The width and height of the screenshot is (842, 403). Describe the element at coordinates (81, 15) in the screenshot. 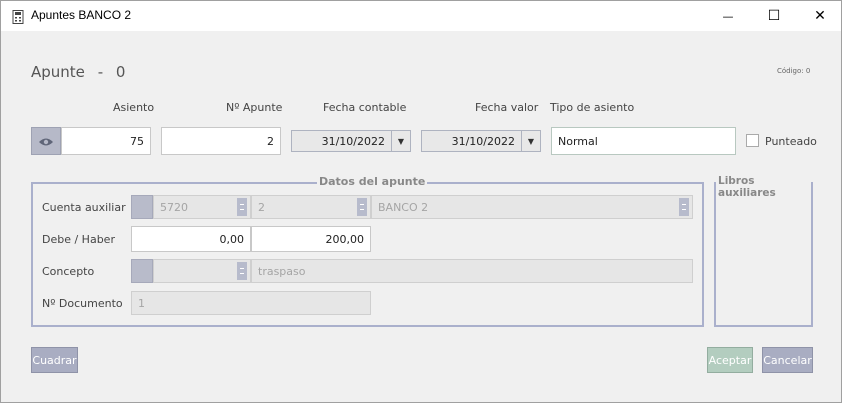

I see `window-title: Apuntes BANCO 2` at that location.